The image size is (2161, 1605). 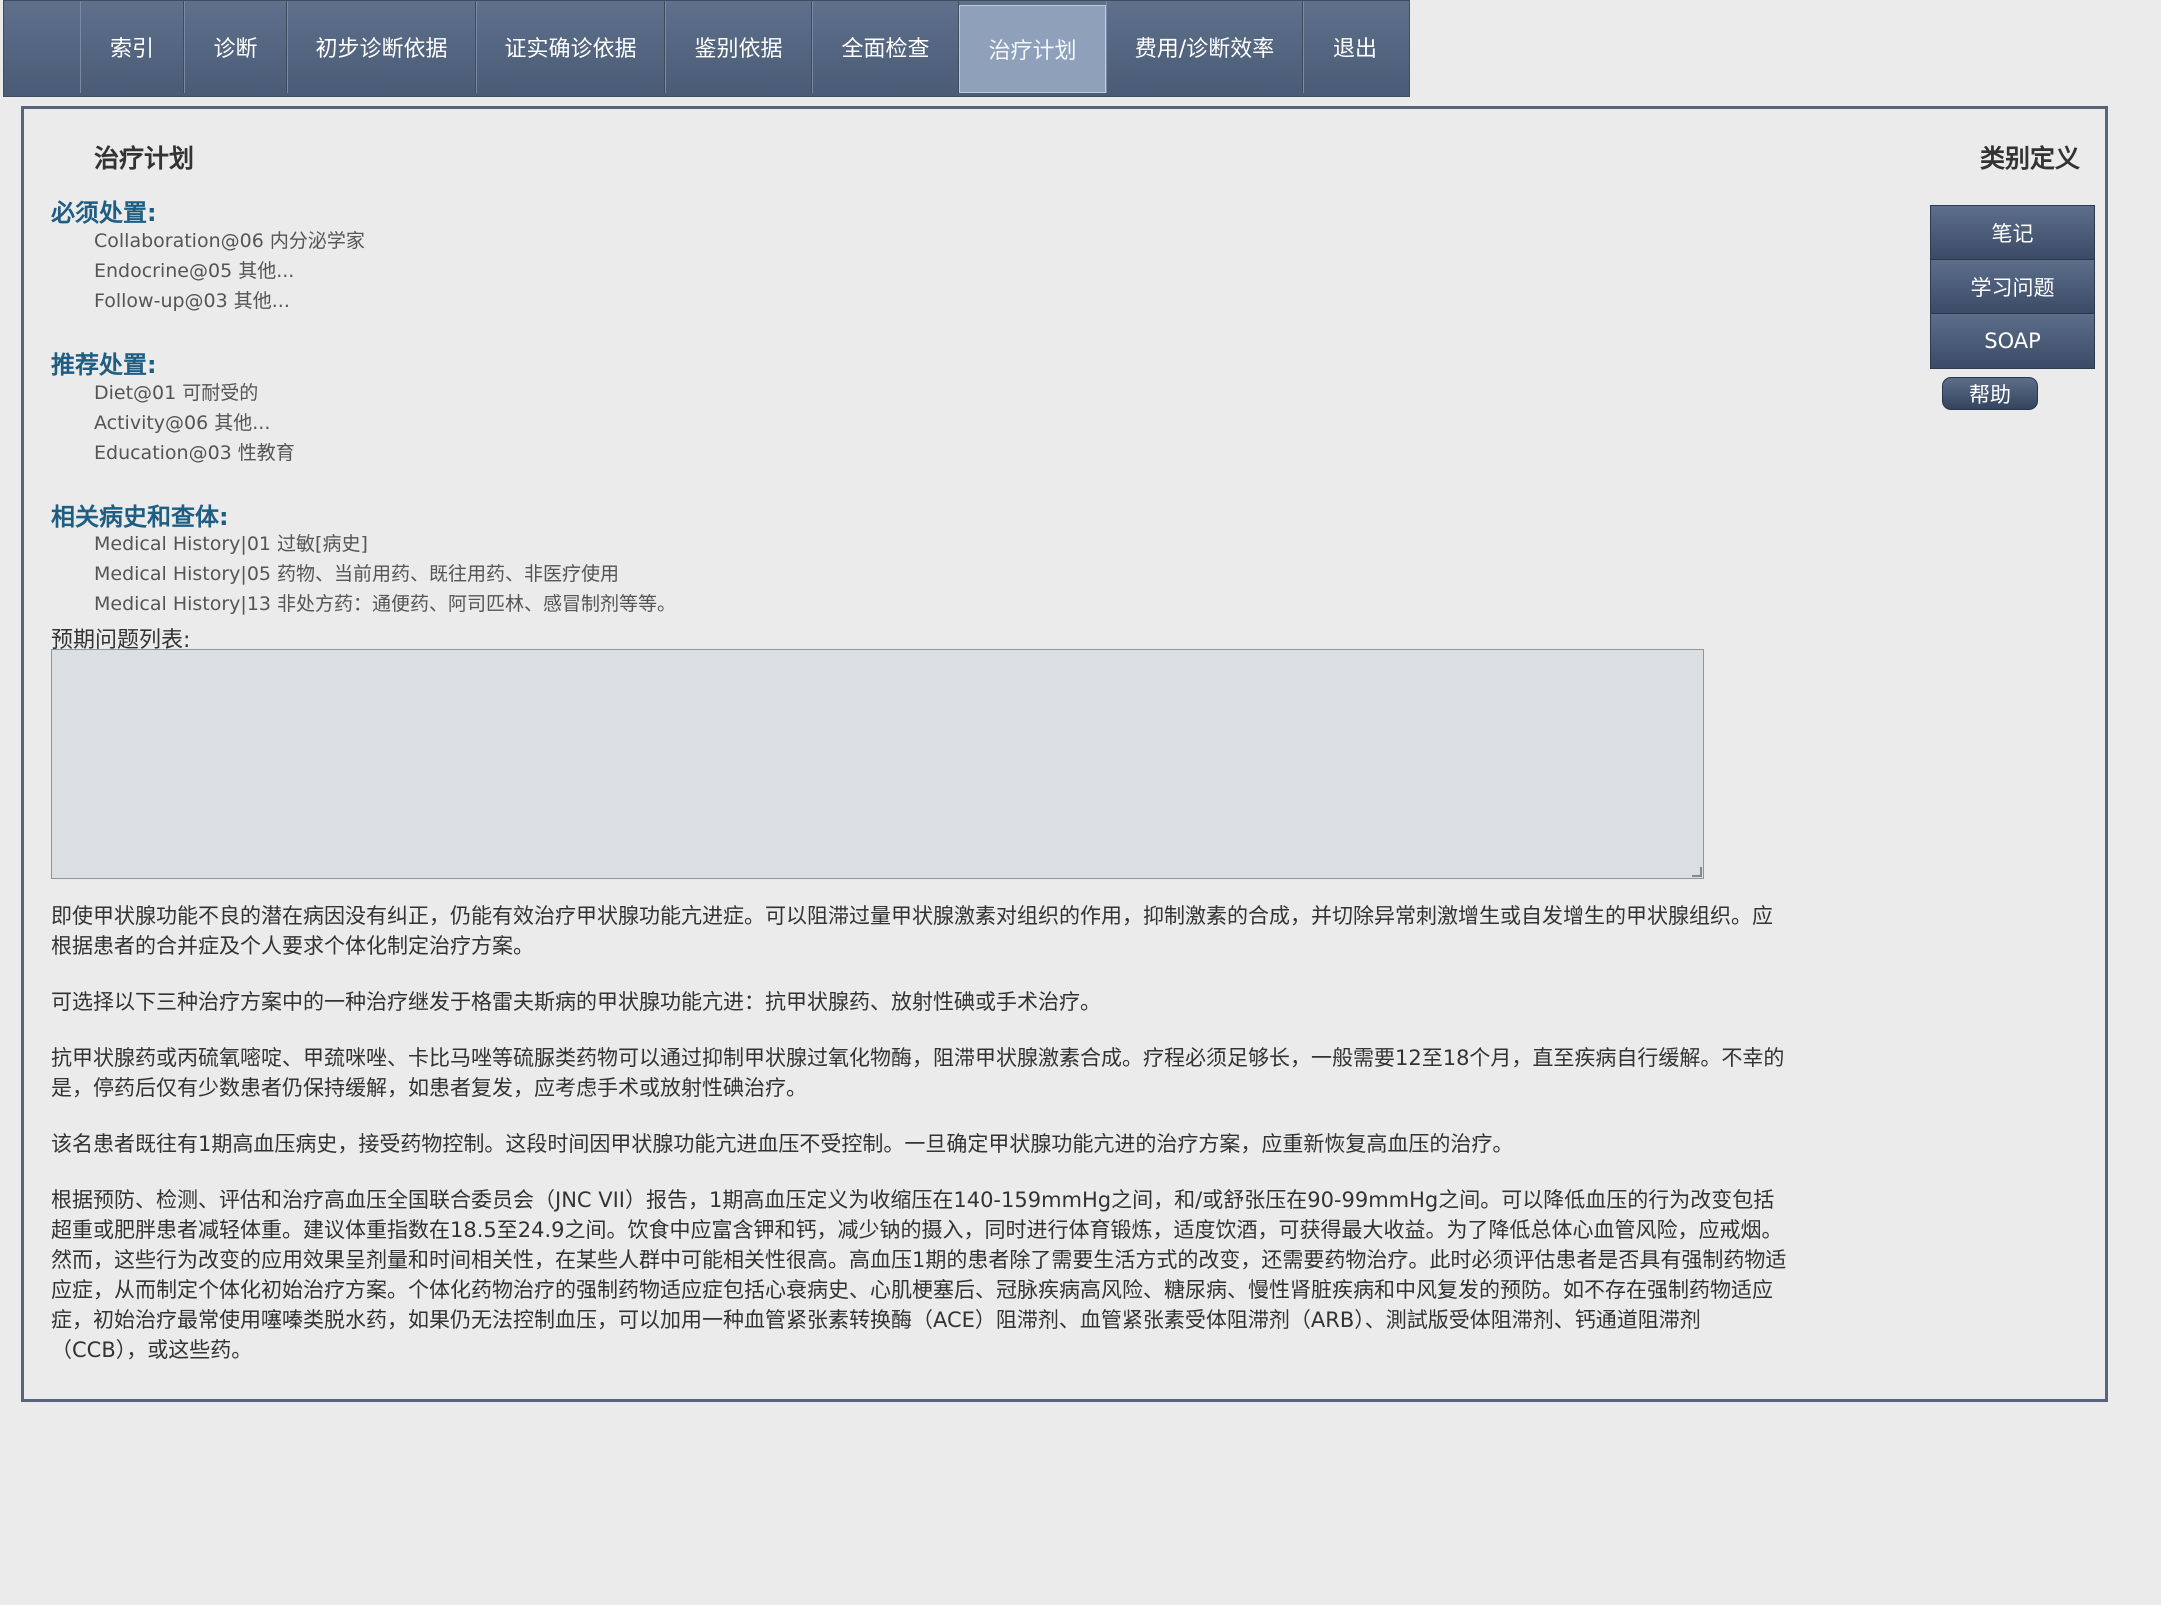 I want to click on tab-confirmed-diagnosis-basis: 证实确诊依据, so click(x=570, y=47).